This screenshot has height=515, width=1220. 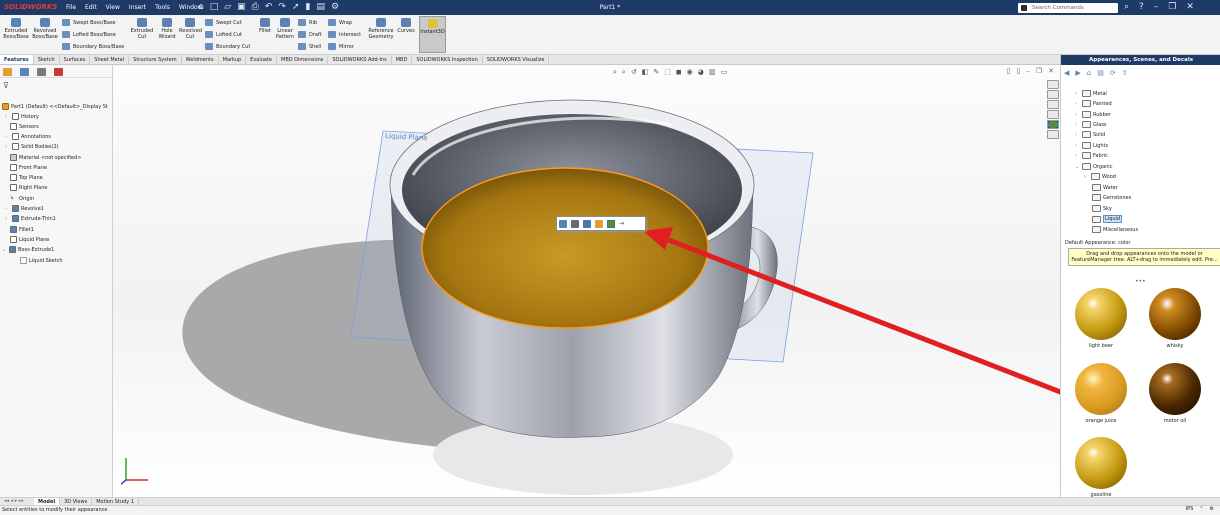 I want to click on viewport-restore-icon: ❐, so click(x=1039, y=71).